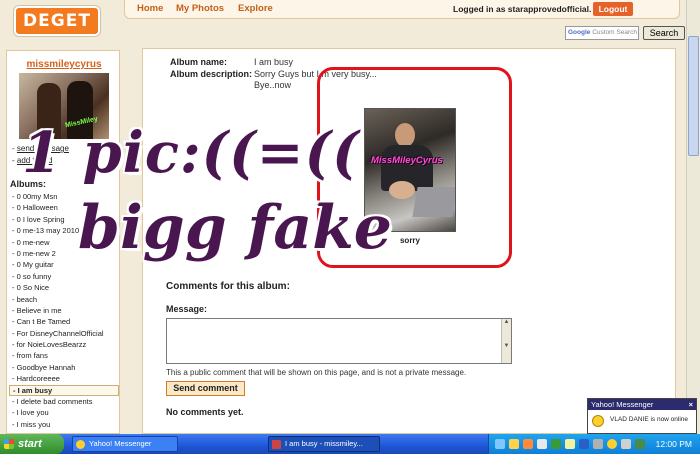  I want to click on photo-watermark: MissMileyCyrus, so click(407, 160).